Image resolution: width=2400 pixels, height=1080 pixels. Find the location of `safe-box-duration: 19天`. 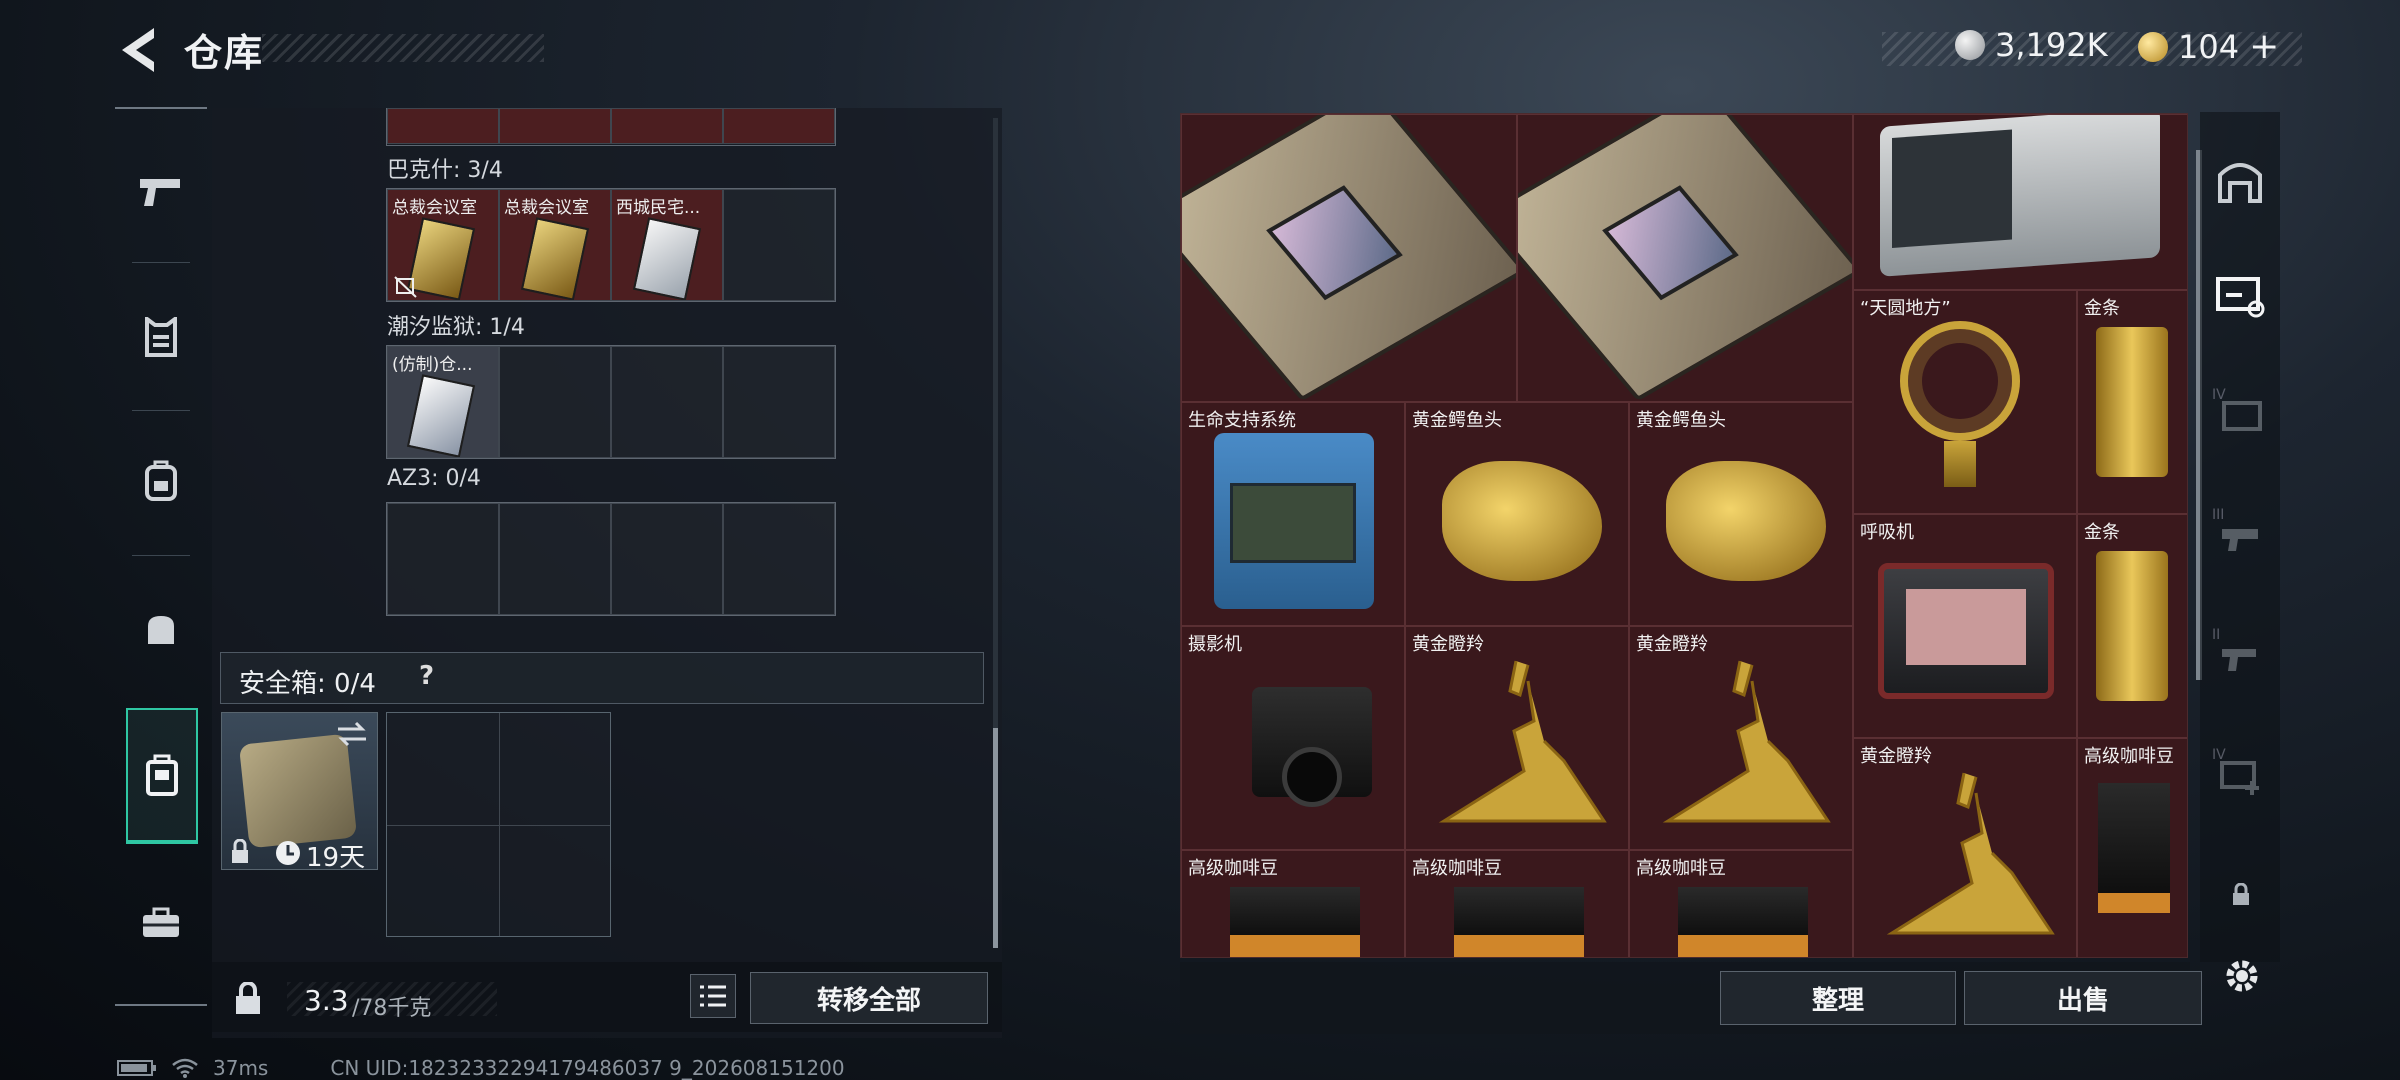

safe-box-duration: 19天 is located at coordinates (336, 858).